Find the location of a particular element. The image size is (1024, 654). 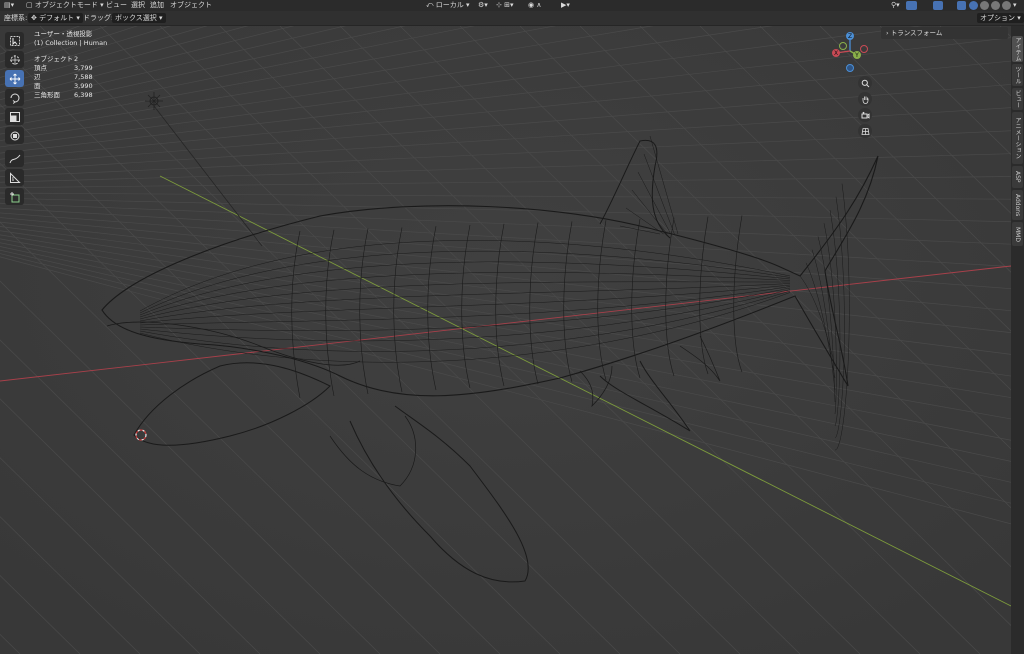

wireframe-shading-icon is located at coordinates (973, 5).